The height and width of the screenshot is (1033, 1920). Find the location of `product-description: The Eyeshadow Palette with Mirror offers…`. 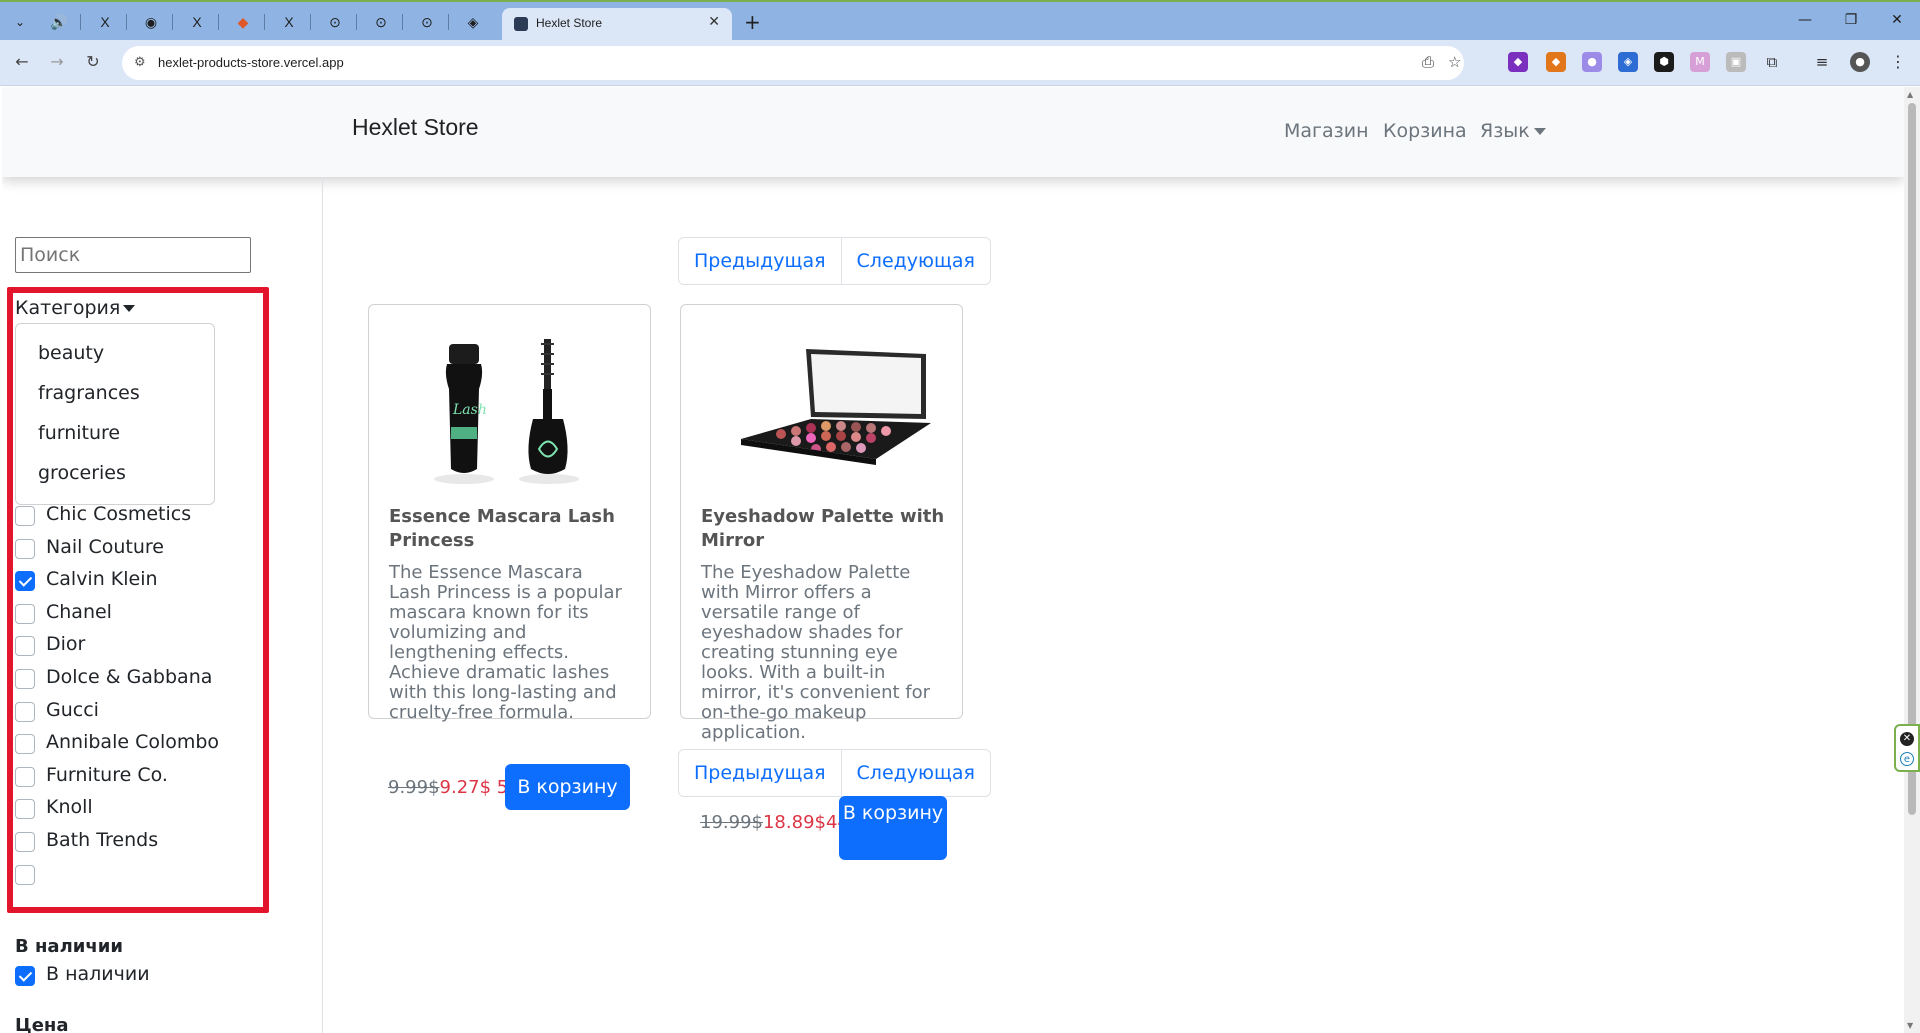

product-description: The Eyeshadow Palette with Mirror offers… is located at coordinates (816, 652).